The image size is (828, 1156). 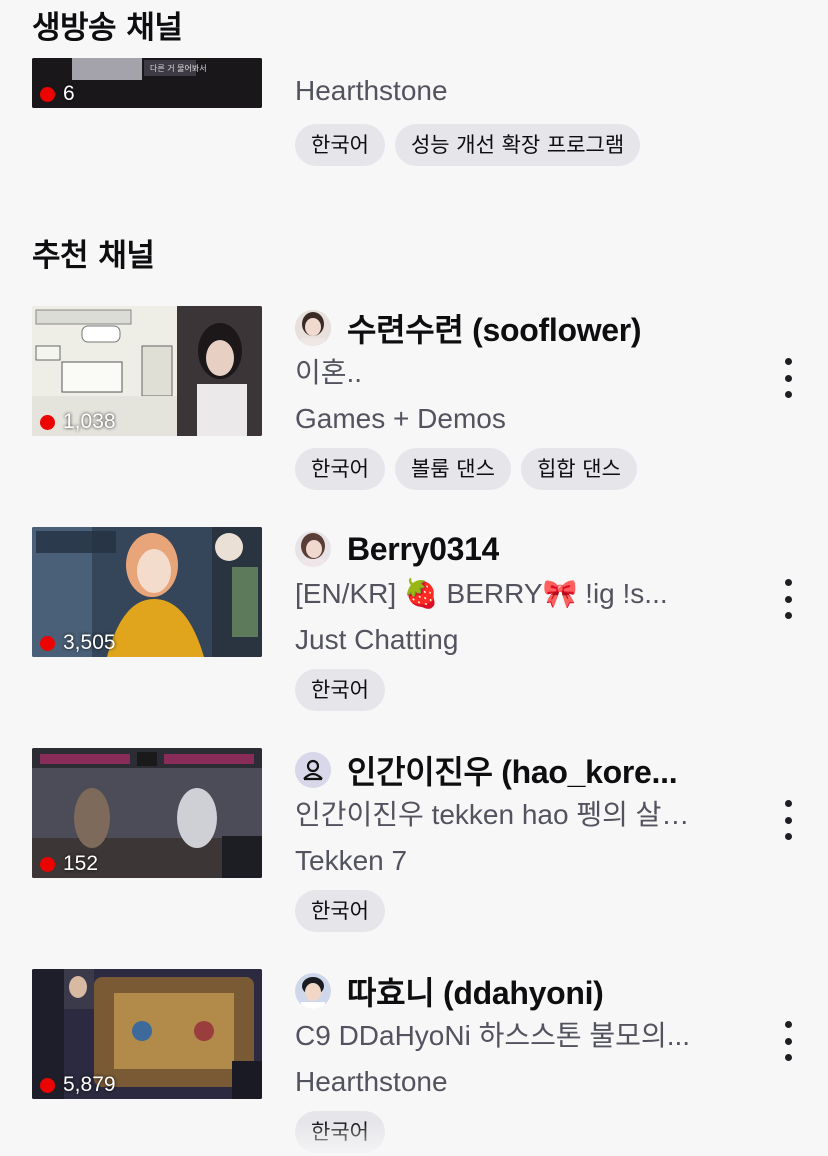 What do you see at coordinates (89, 642) in the screenshot?
I see `viewer-count-value: 3,505` at bounding box center [89, 642].